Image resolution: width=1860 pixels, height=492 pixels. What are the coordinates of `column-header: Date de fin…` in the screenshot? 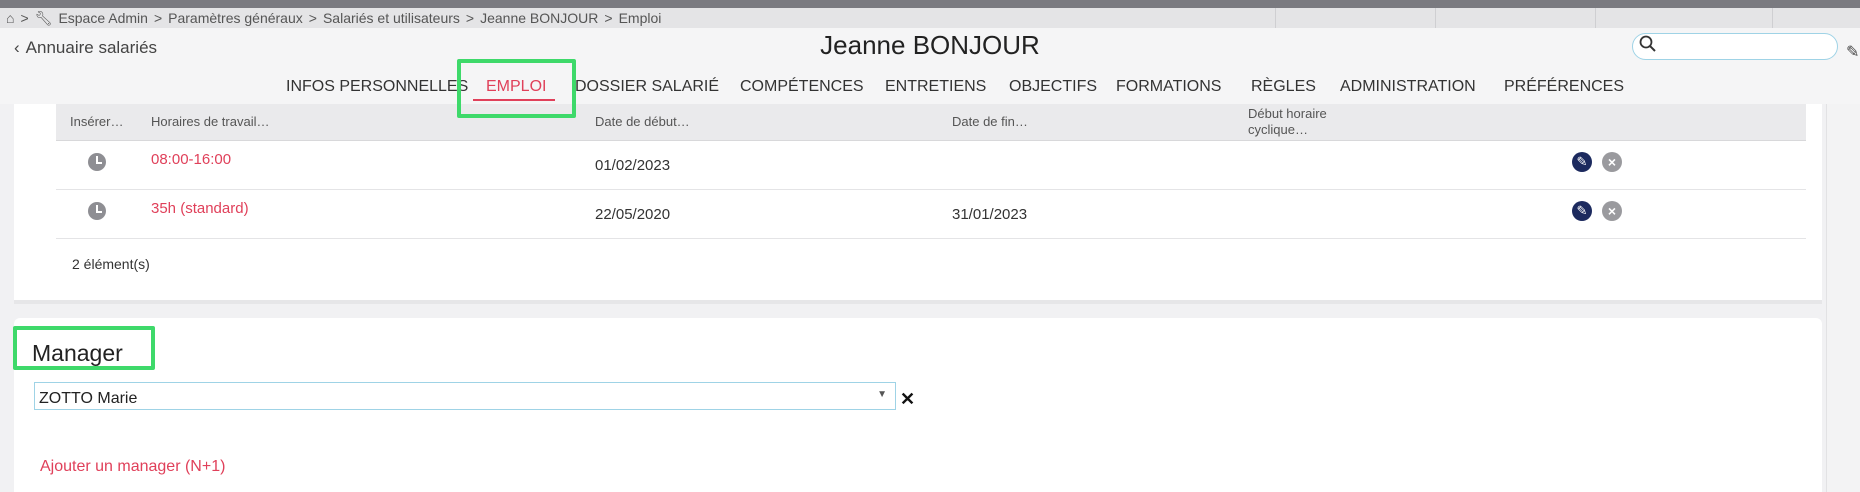 It's located at (990, 121).